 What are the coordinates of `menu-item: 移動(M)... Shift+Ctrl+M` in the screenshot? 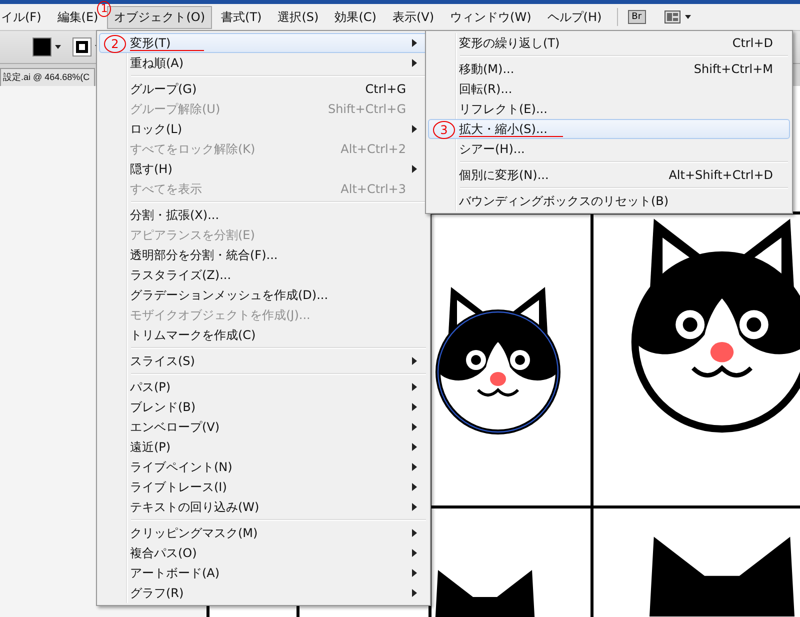 It's located at (609, 69).